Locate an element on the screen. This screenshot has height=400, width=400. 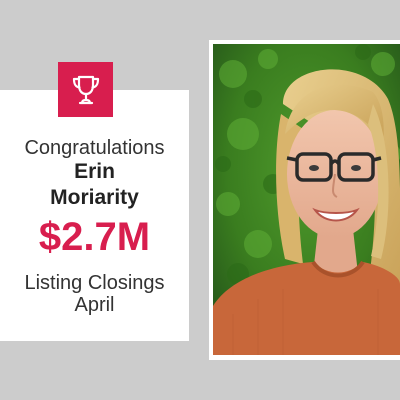
trophy-badge is located at coordinates (85, 89).